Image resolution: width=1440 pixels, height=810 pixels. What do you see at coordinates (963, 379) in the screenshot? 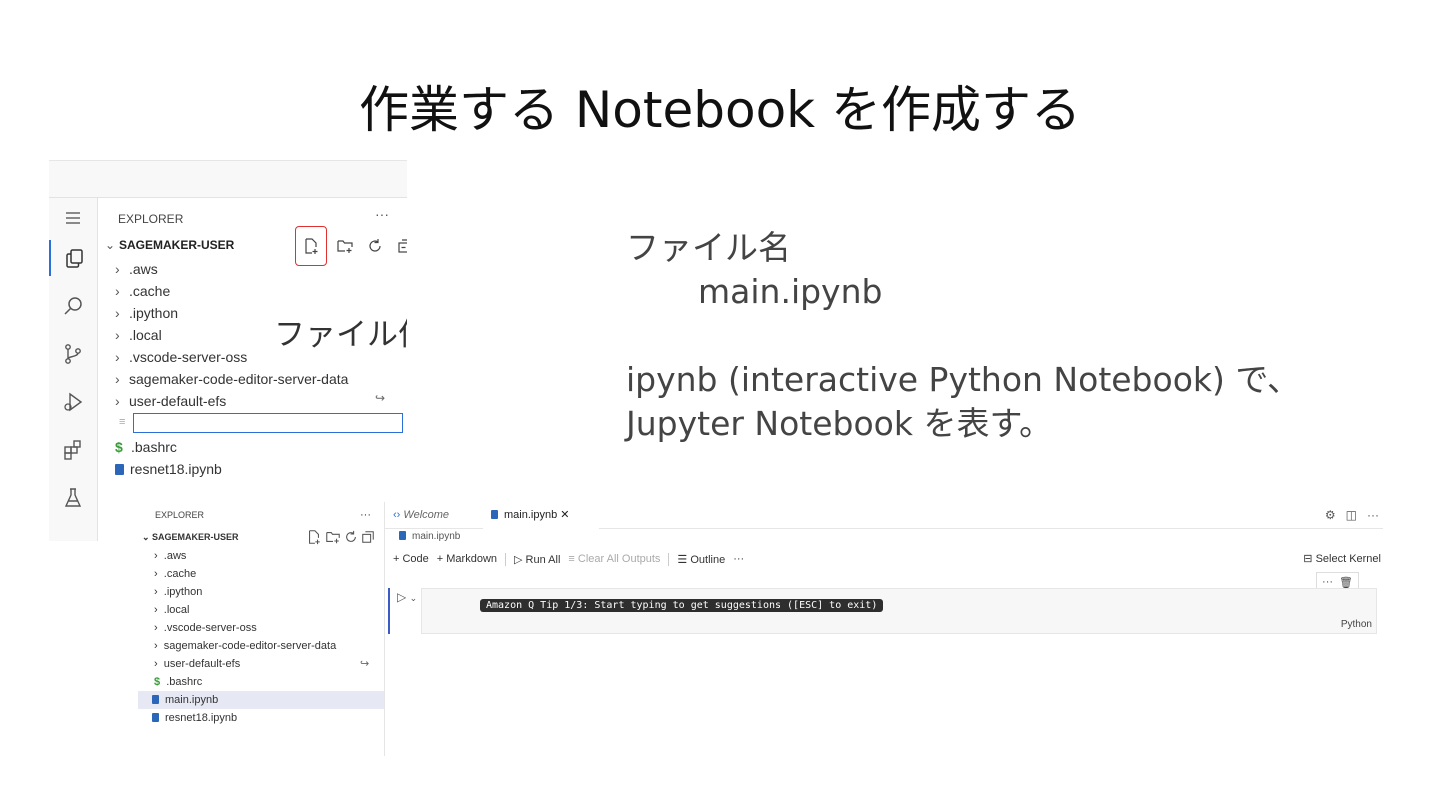
I see `description-line-1: ipynb (interactive Python Notebook) で、` at bounding box center [963, 379].